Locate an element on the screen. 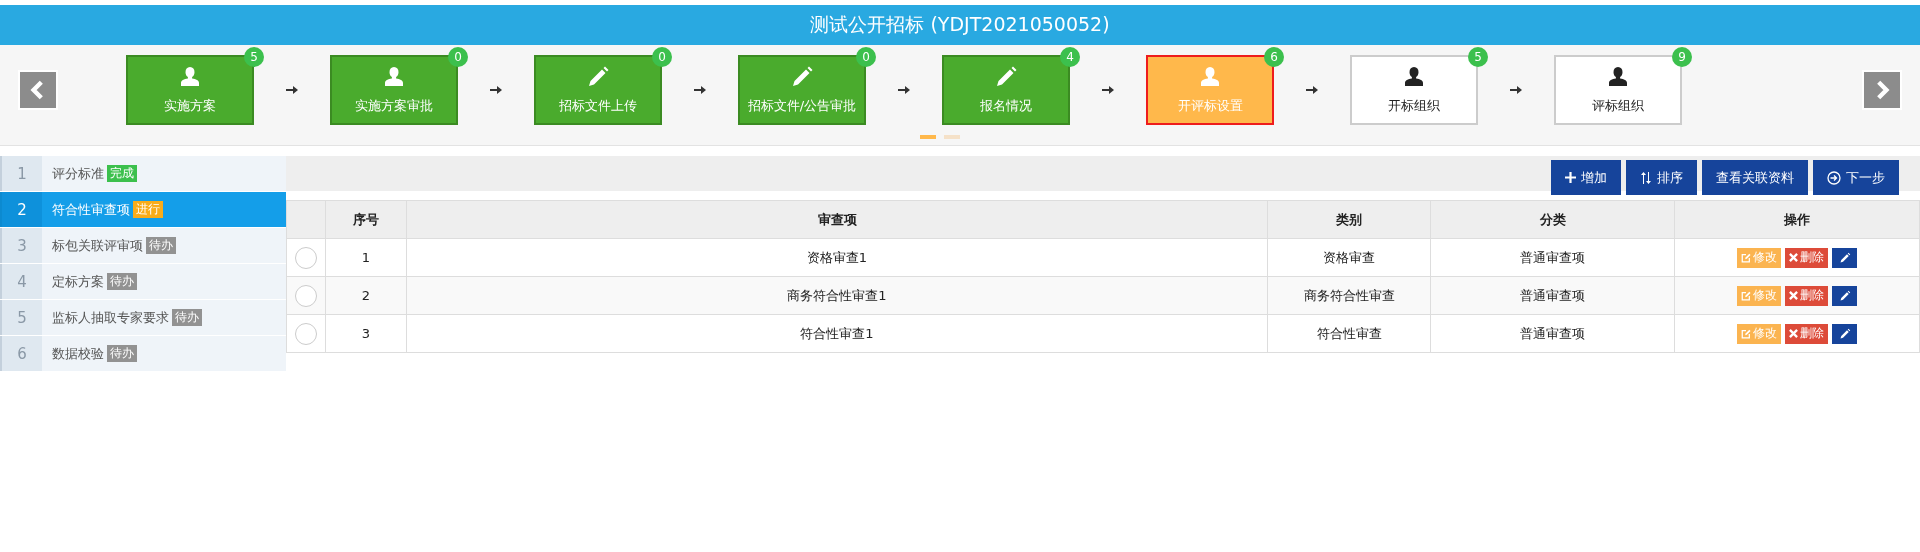 This screenshot has width=1920, height=552. sidebar-item: 2 符合性审查项 进行 is located at coordinates (143, 209).